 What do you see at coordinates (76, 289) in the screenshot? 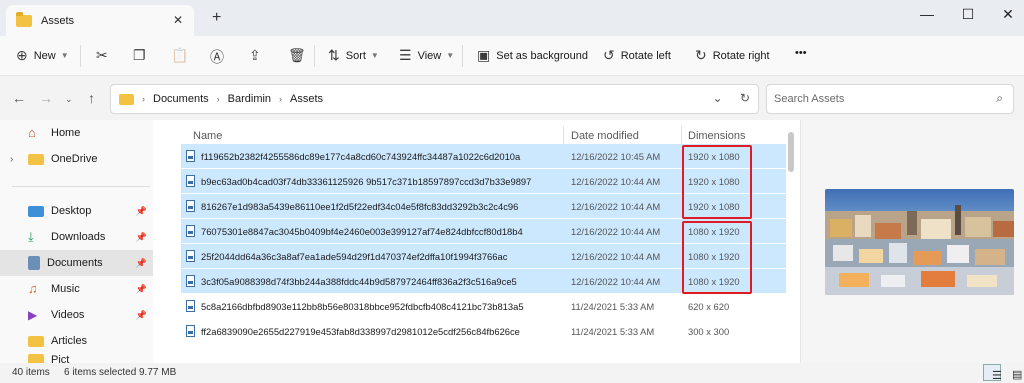
I see `sidebar-item-music: ♫ Music 📌` at bounding box center [76, 289].